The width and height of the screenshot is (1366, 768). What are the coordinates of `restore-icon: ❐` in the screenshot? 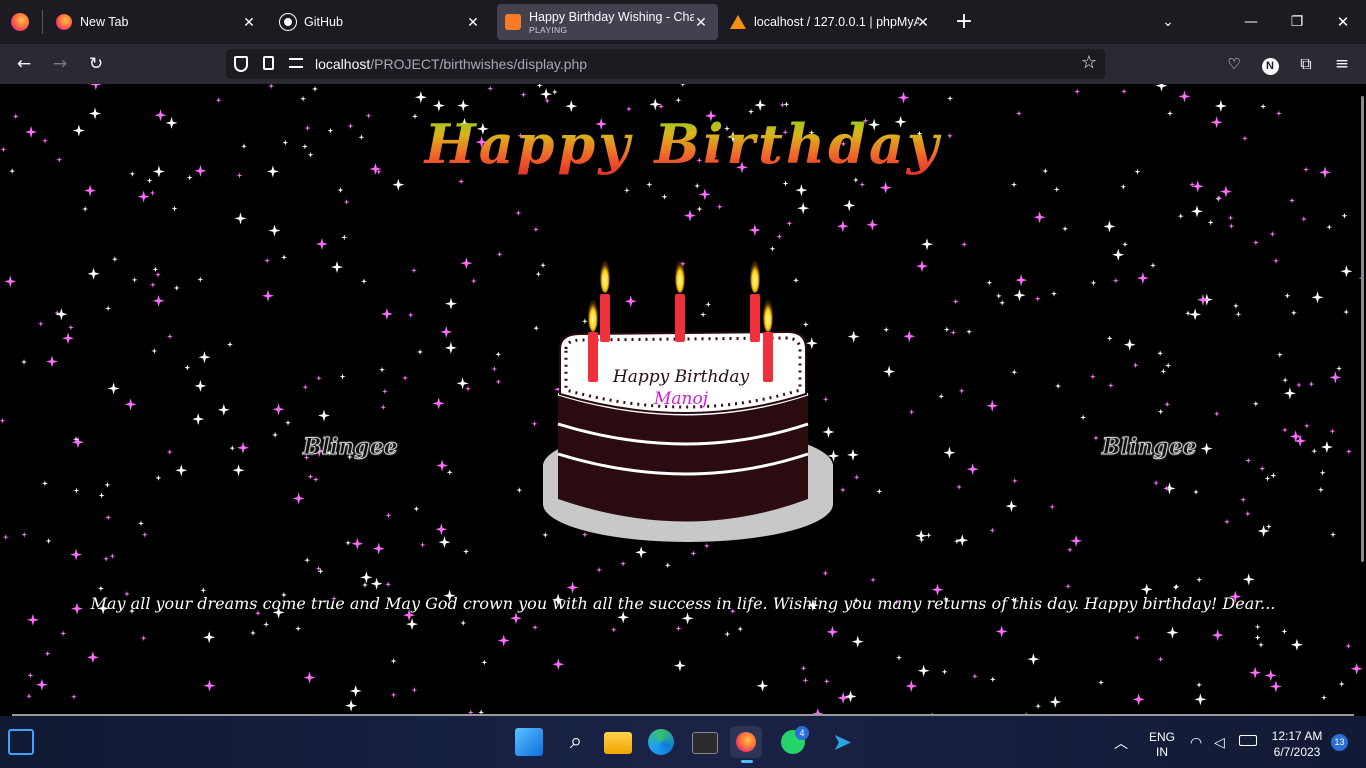 It's located at (1297, 22).